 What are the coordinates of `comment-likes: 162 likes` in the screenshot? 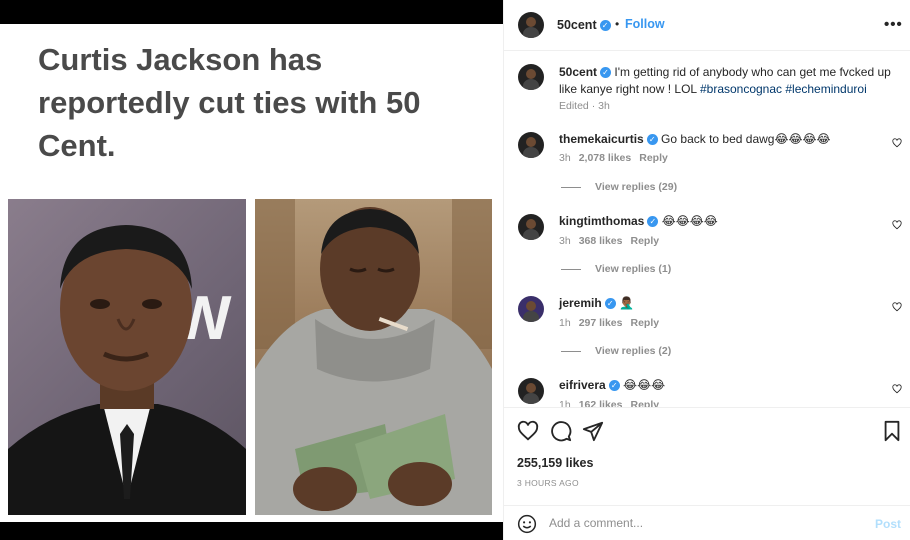 It's located at (601, 403).